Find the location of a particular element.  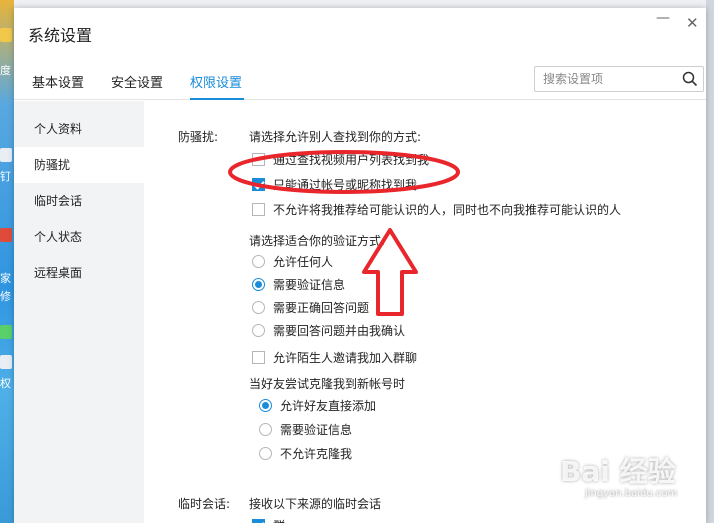

option-label: 不允许将我推荐给可能认识的人，同时也不向我推荐可能认识的人 is located at coordinates (447, 210).